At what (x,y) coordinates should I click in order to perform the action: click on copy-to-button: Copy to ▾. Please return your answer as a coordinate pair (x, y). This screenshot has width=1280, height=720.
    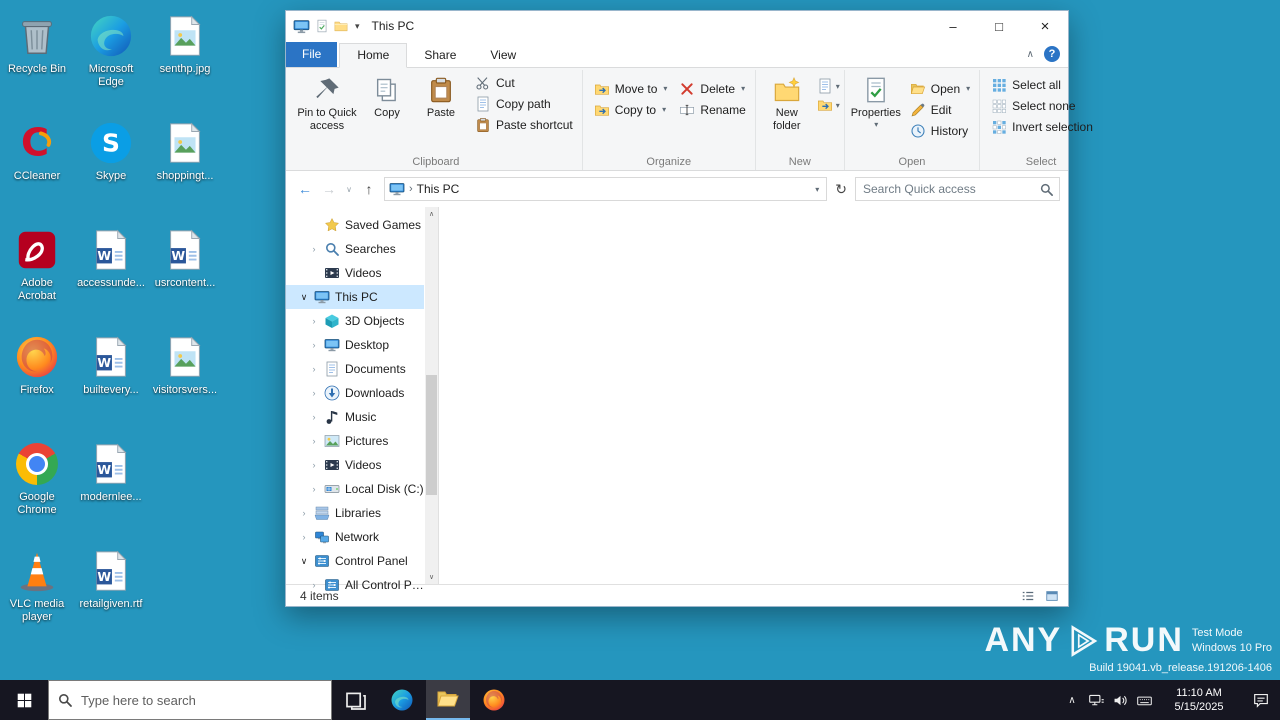
    Looking at the image, I should click on (631, 109).